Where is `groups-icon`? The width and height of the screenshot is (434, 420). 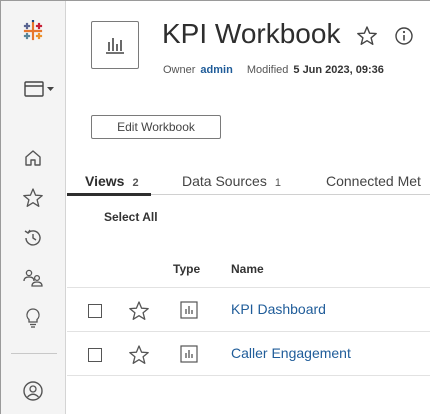 groups-icon is located at coordinates (33, 278).